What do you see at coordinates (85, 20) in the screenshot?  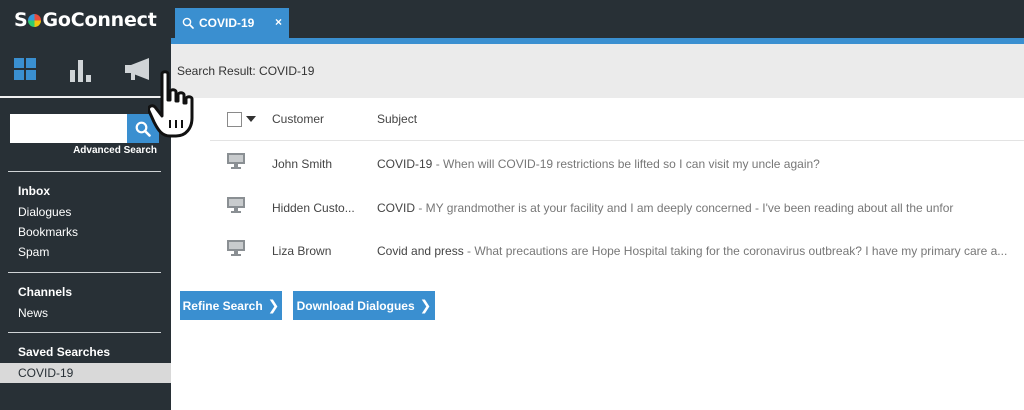 I see `app-logo: S GoConnect` at bounding box center [85, 20].